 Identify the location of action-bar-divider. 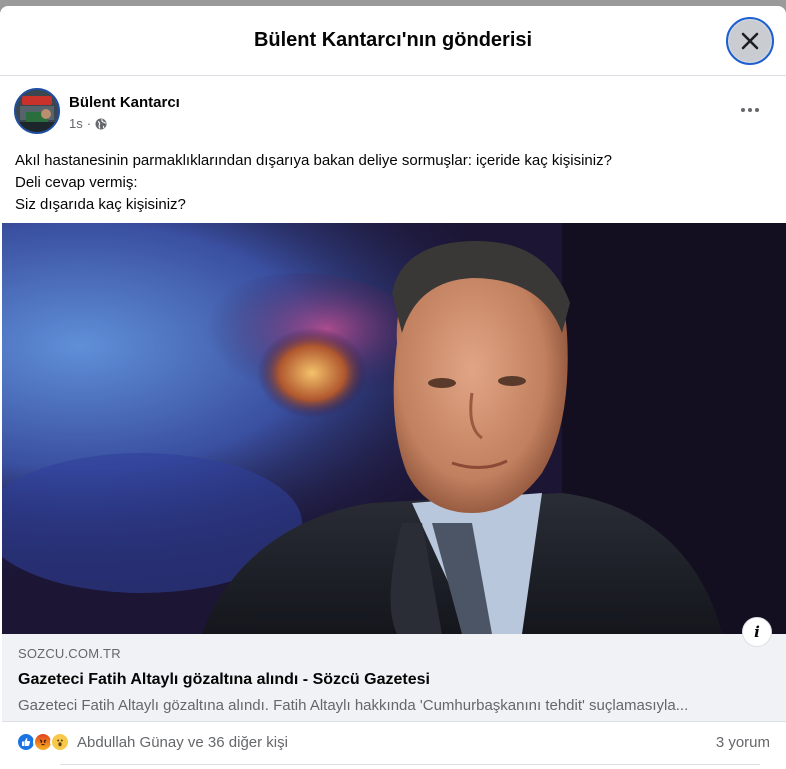
(410, 766).